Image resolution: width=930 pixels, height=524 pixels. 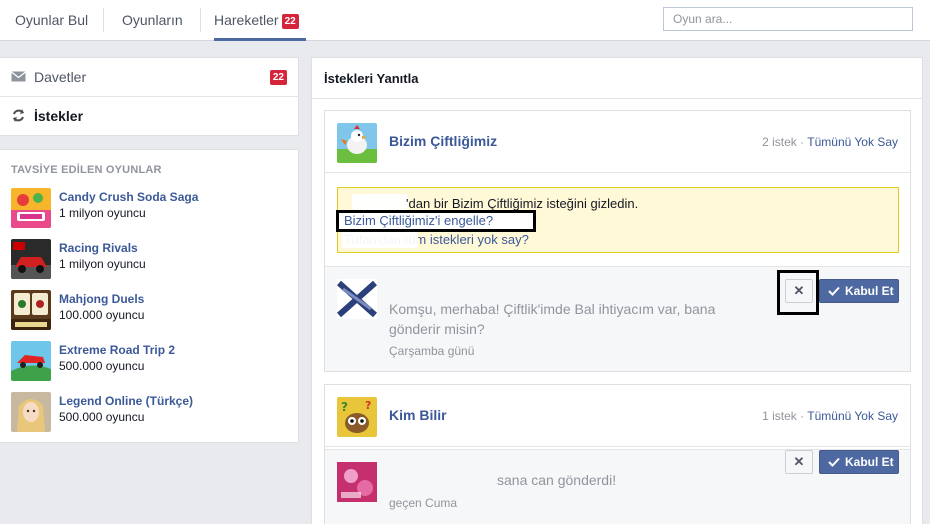 What do you see at coordinates (126, 401) in the screenshot?
I see `game-name: Legend Online (Türkçe)` at bounding box center [126, 401].